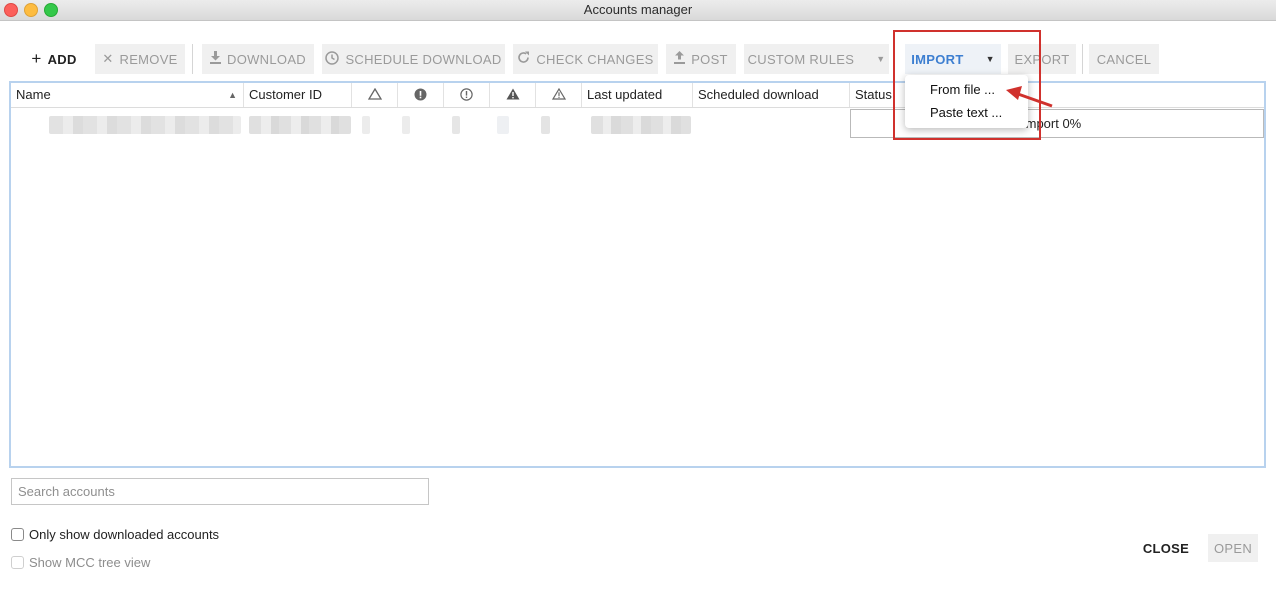  I want to click on error-filled-icon, so click(420, 94).